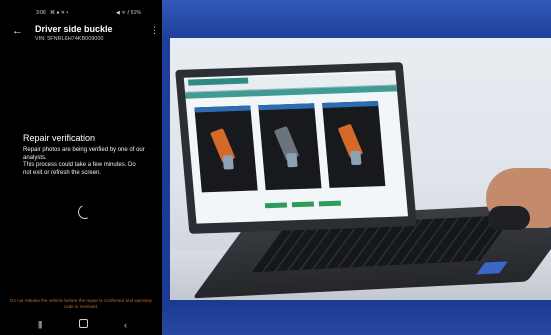  I want to click on status-signal-battery: ◀ ᯤ ⫽ 51%, so click(128, 13).